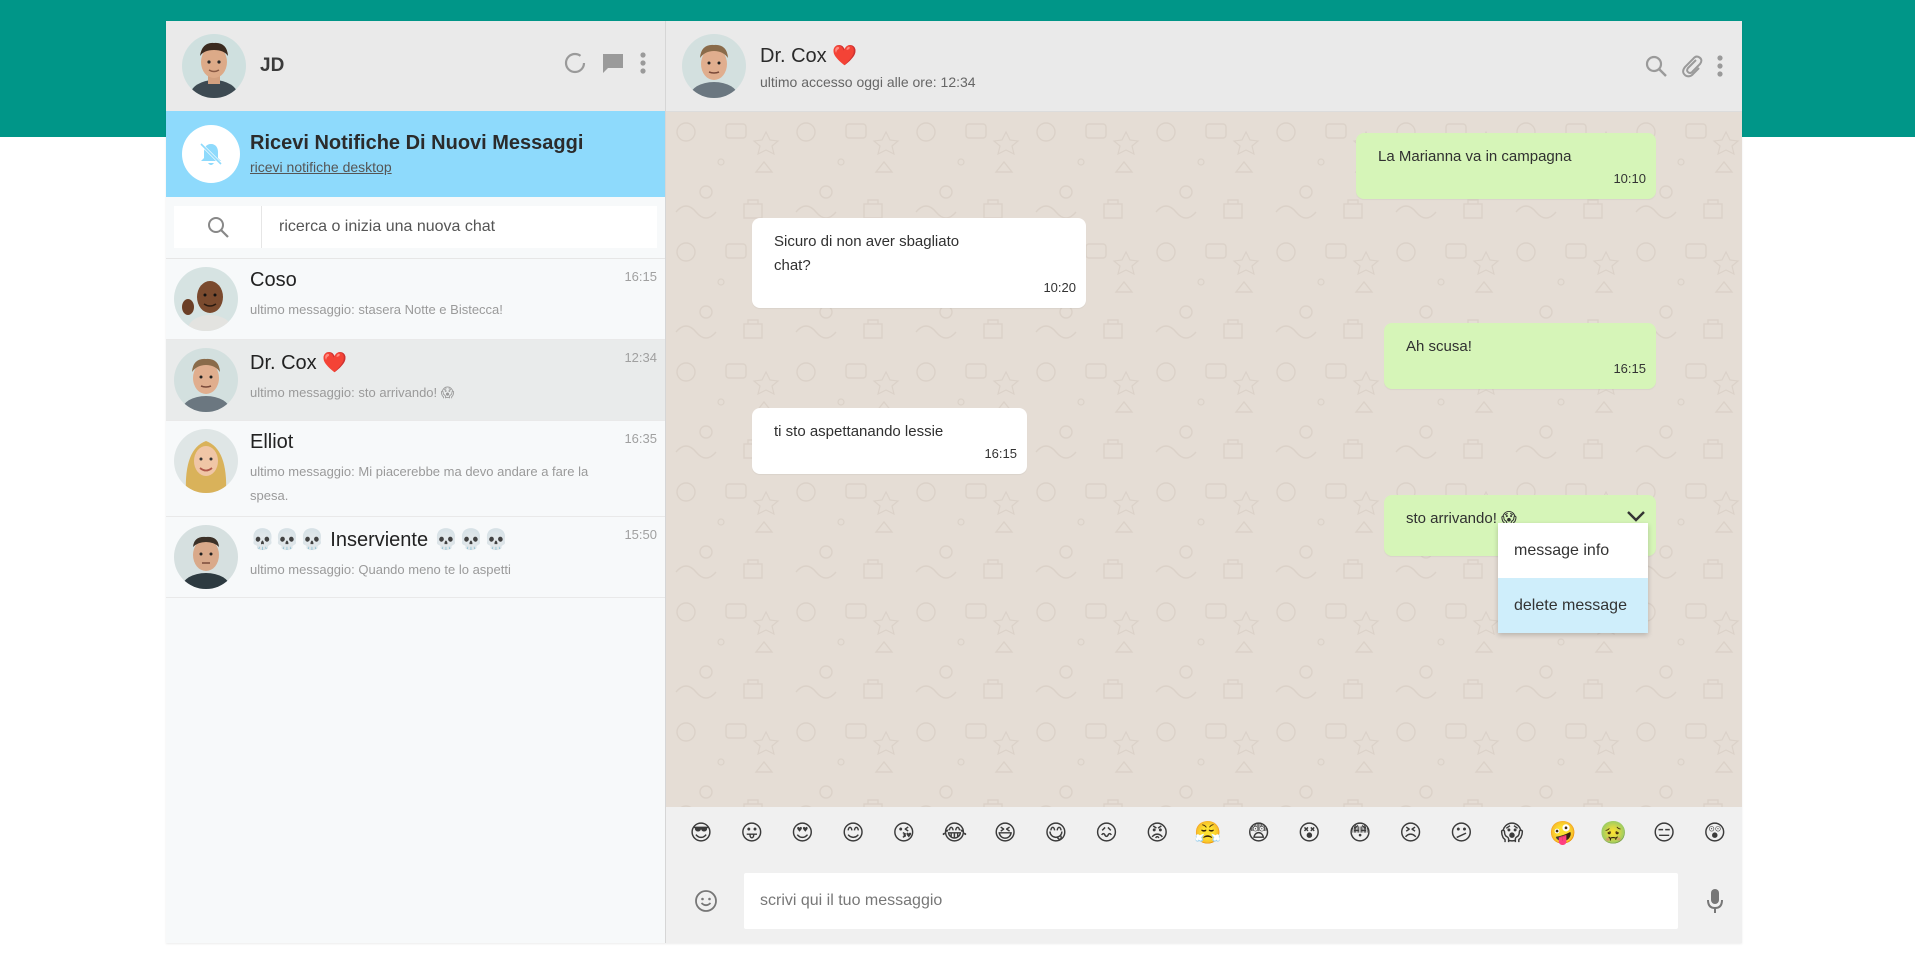 Image resolution: width=1915 pixels, height=963 pixels. Describe the element at coordinates (1107, 833) in the screenshot. I see `emoji-item: 😖` at that location.